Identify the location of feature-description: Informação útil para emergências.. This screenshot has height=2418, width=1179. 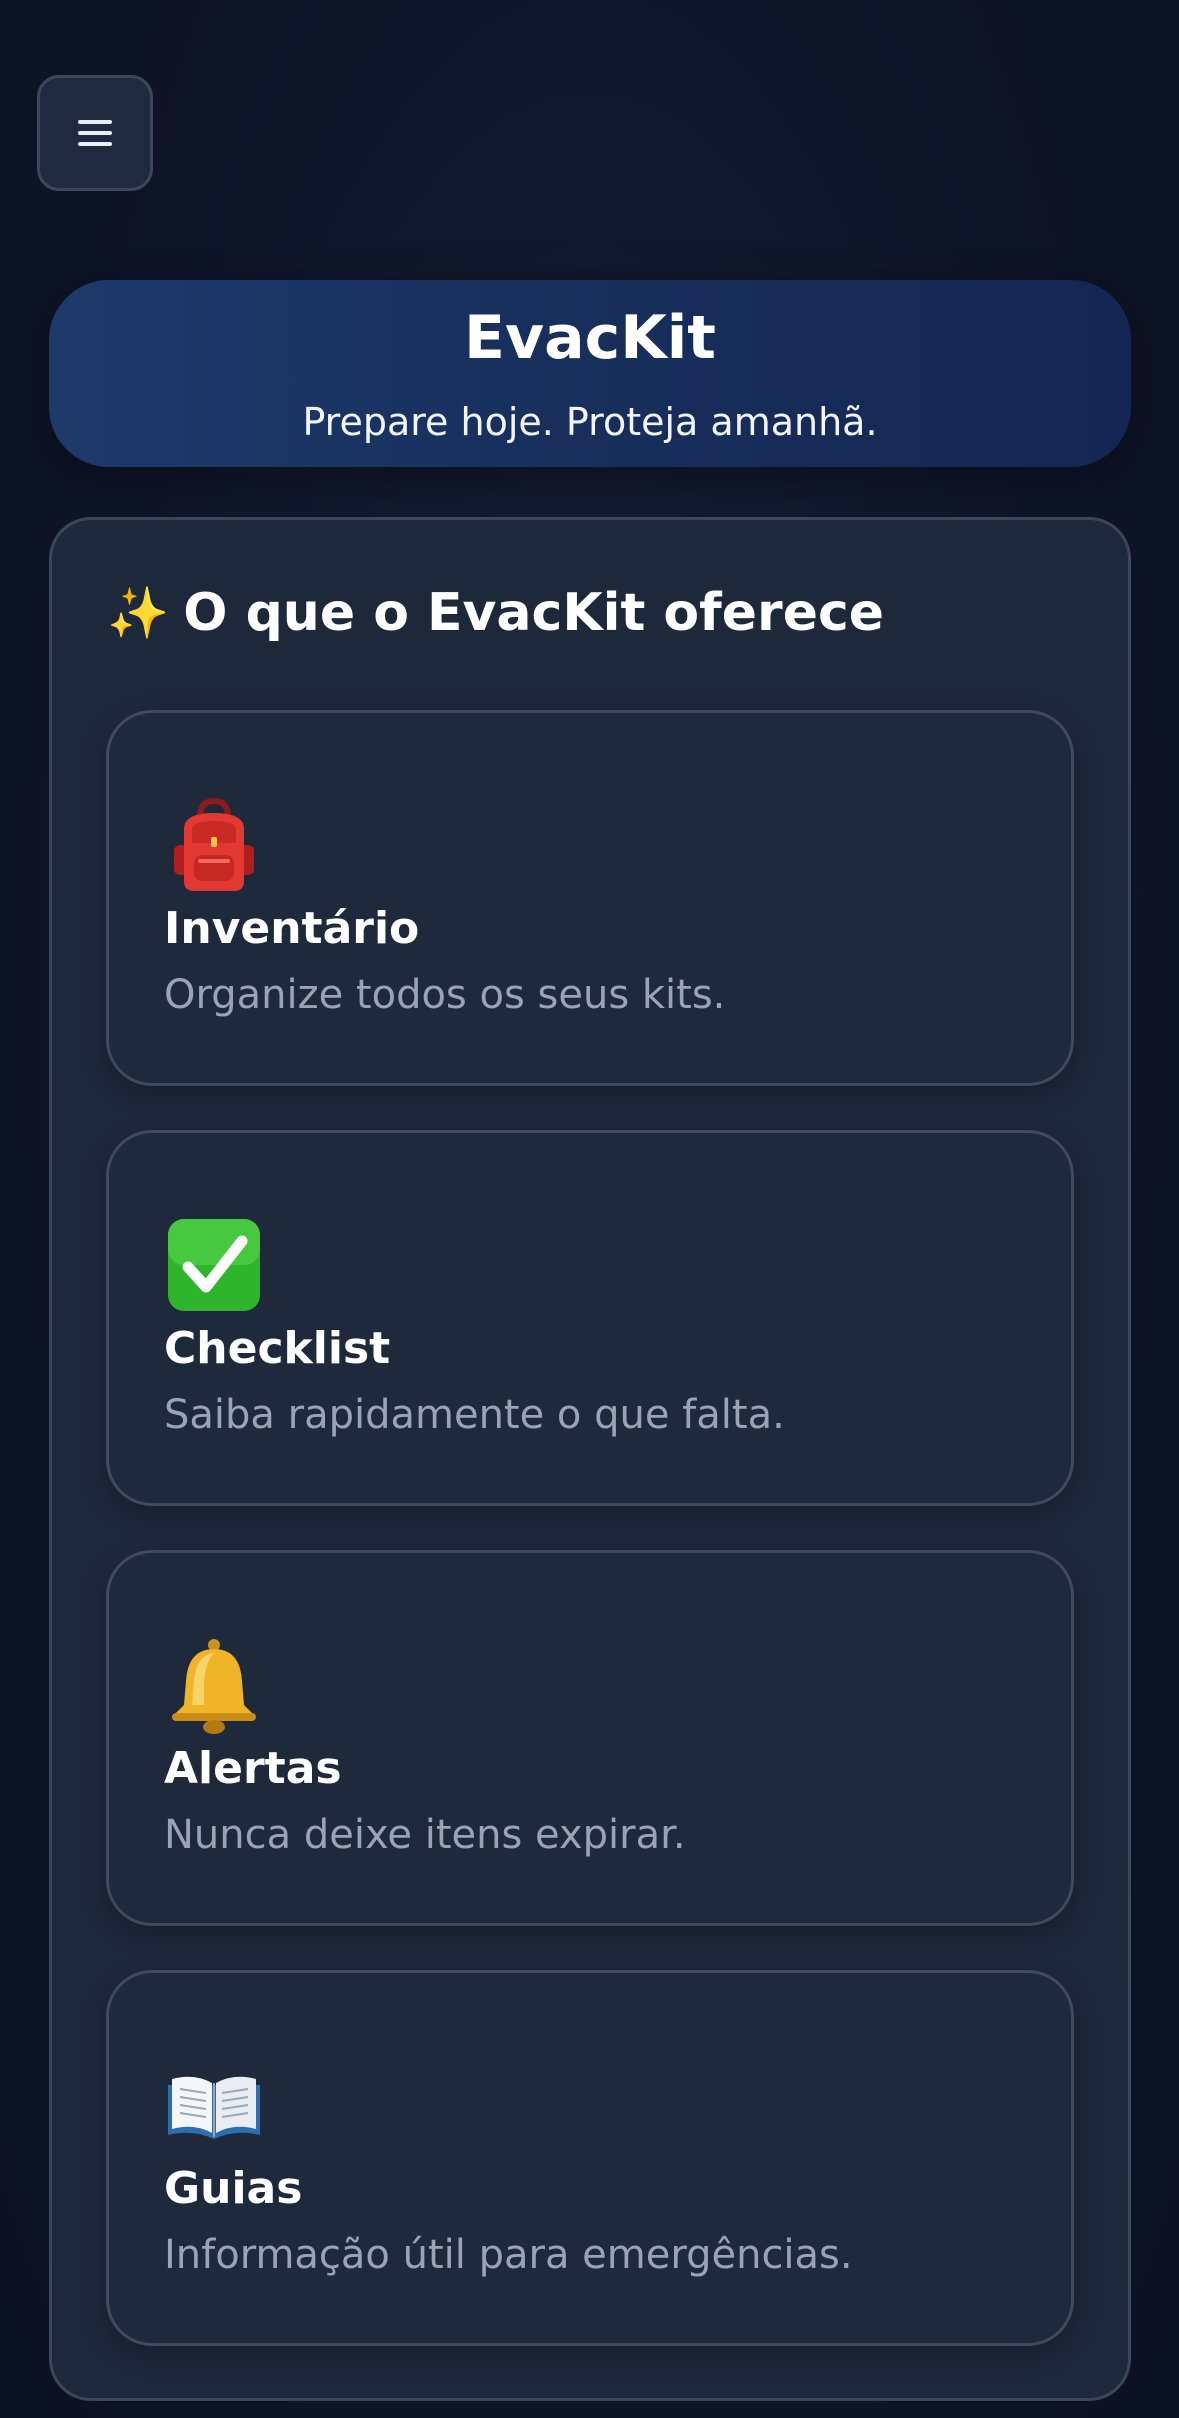
(508, 2255).